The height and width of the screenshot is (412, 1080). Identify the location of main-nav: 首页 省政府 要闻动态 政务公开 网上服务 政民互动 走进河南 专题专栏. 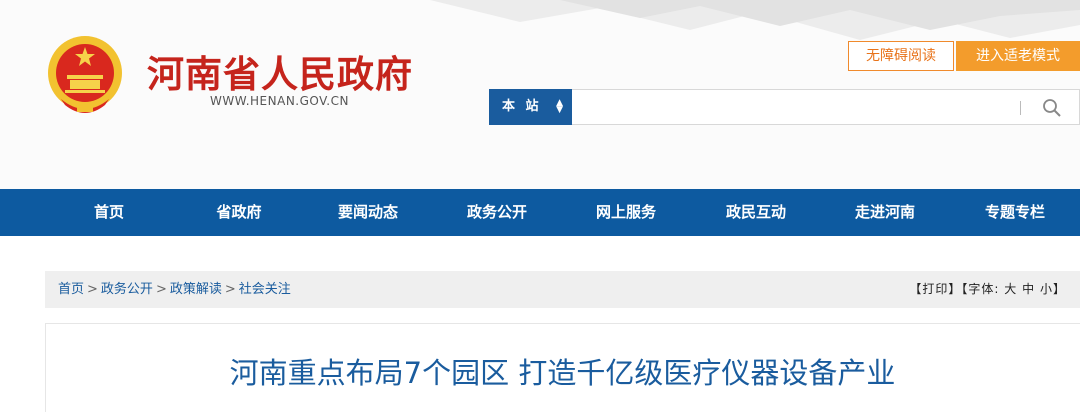
(540, 212).